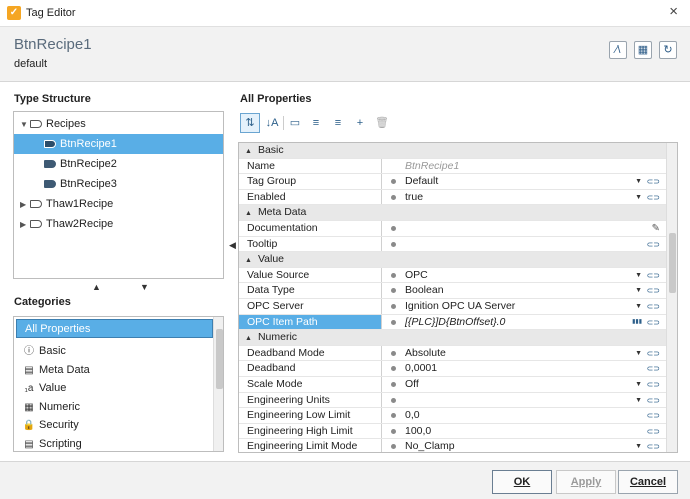 This screenshot has width=690, height=499. I want to click on property-row: Enabled true ▼ ⊂⊃, so click(452, 197).